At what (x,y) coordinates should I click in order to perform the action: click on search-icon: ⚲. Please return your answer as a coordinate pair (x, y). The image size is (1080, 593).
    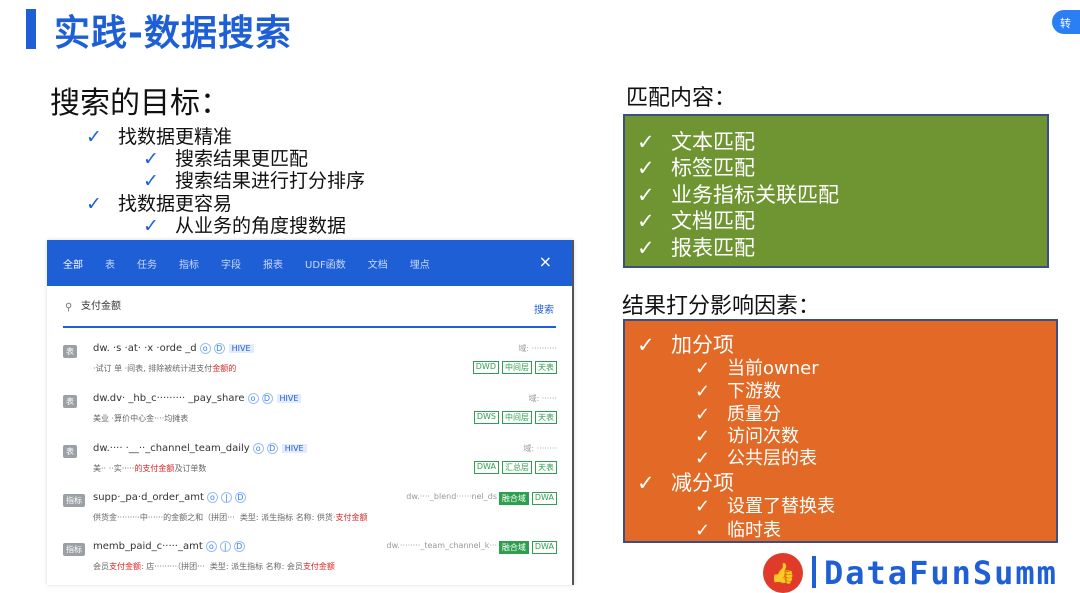
    Looking at the image, I should click on (69, 307).